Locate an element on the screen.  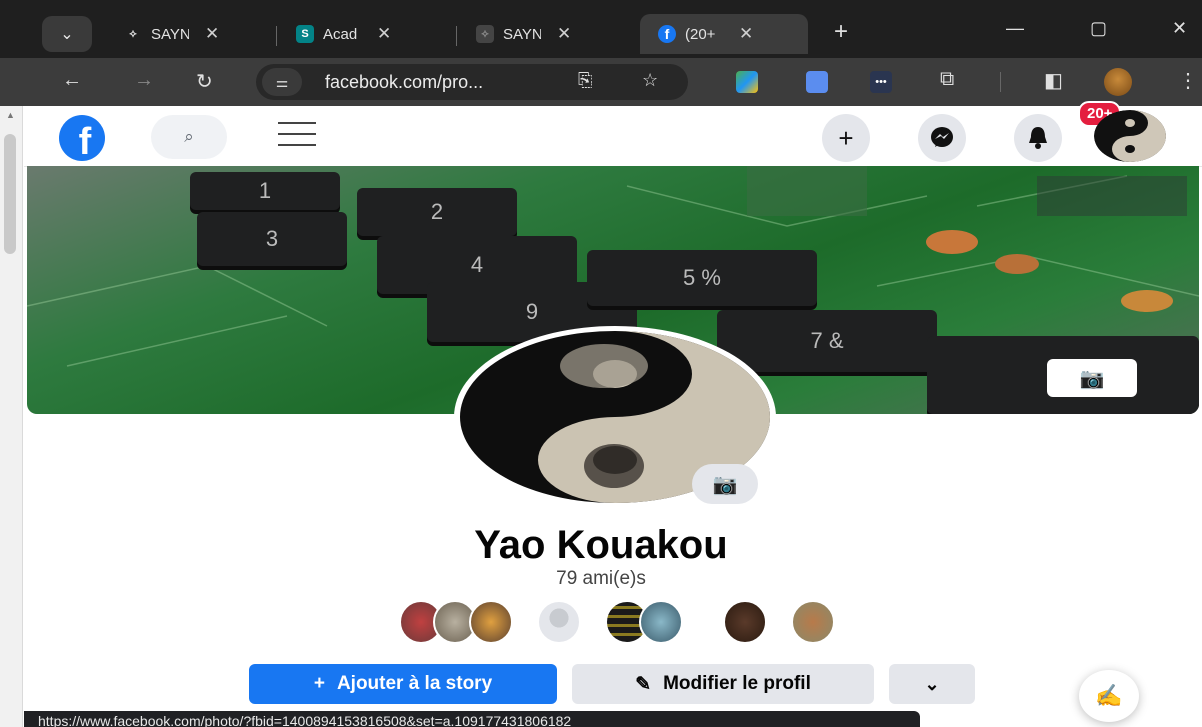
edit-profile-label: Modifier le profil is located at coordinates (737, 683).